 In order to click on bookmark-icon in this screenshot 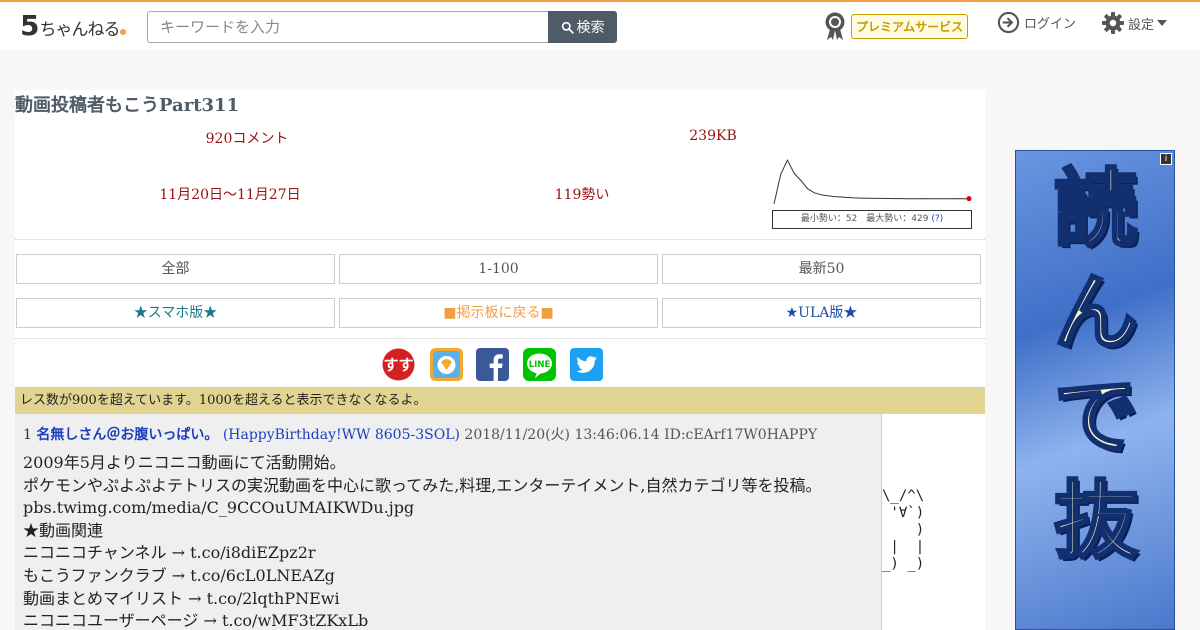, I will do `click(446, 364)`.